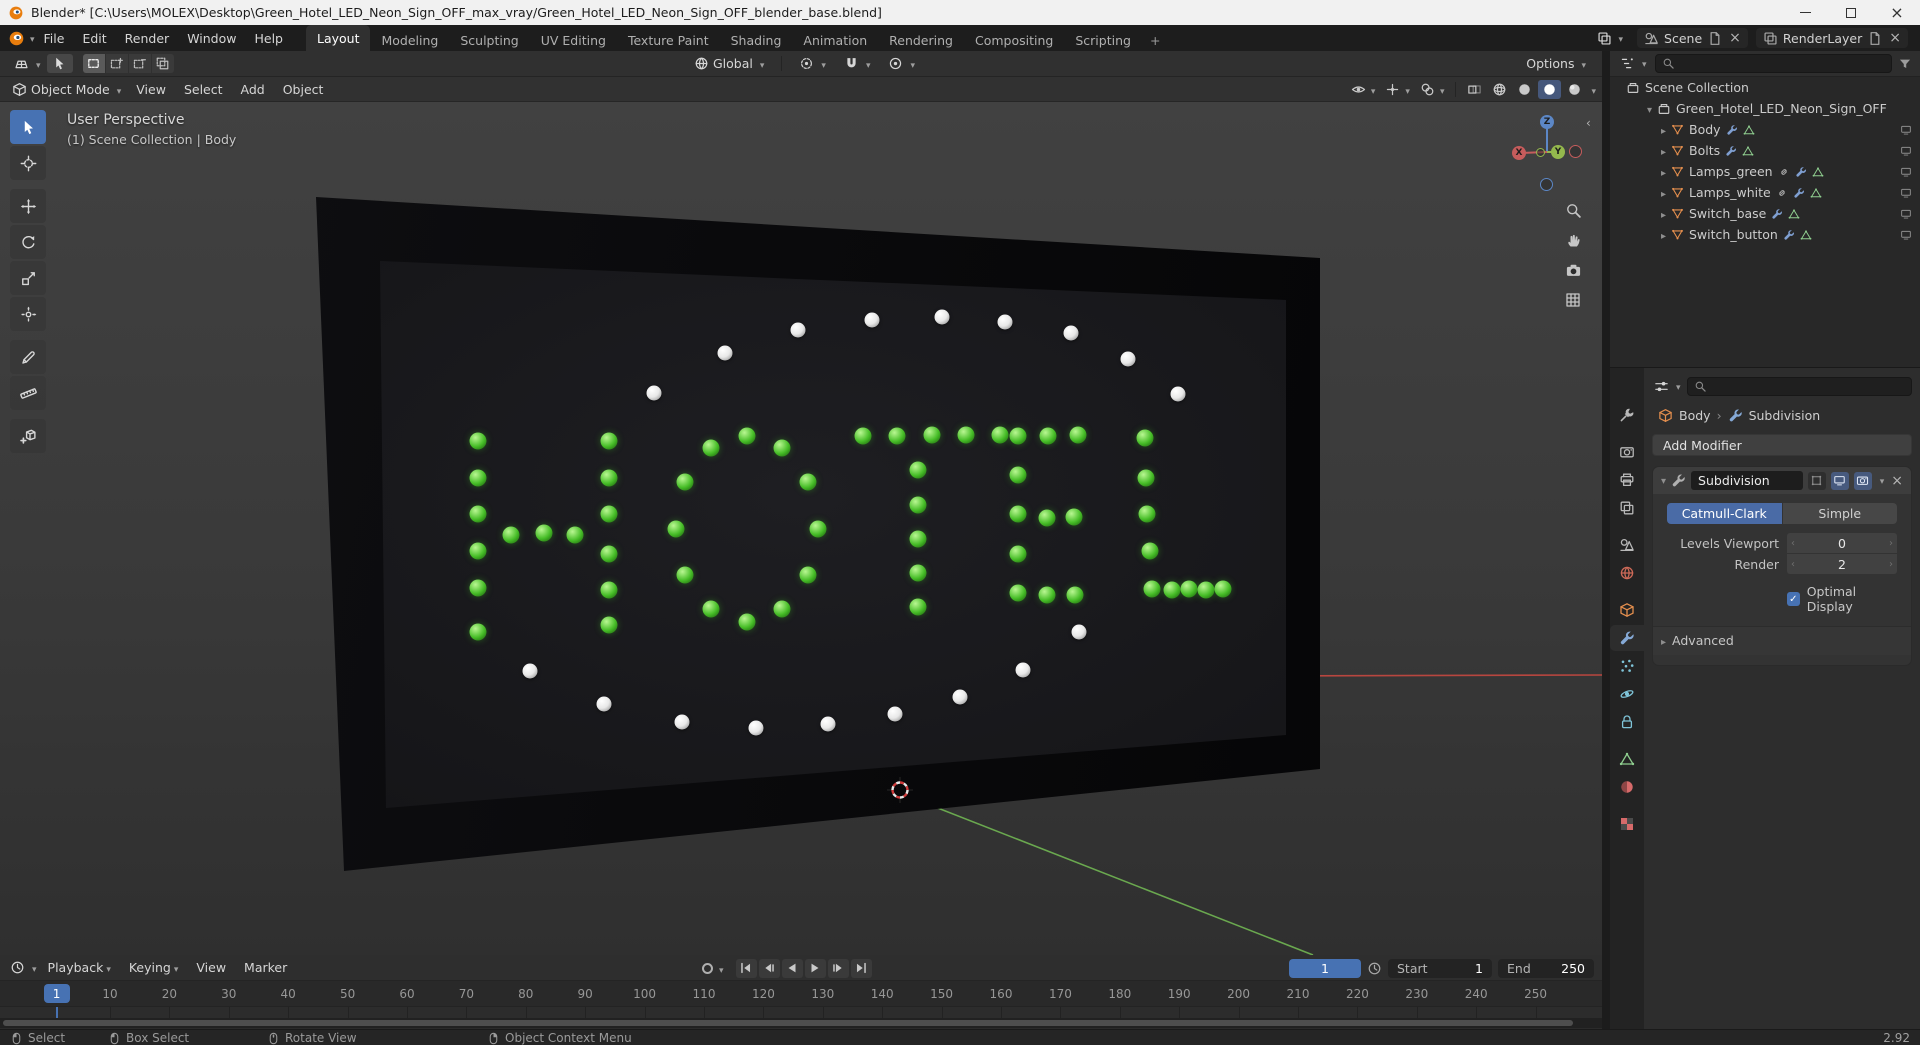 The image size is (1920, 1045). What do you see at coordinates (211, 38) in the screenshot?
I see `menu-window: Window` at bounding box center [211, 38].